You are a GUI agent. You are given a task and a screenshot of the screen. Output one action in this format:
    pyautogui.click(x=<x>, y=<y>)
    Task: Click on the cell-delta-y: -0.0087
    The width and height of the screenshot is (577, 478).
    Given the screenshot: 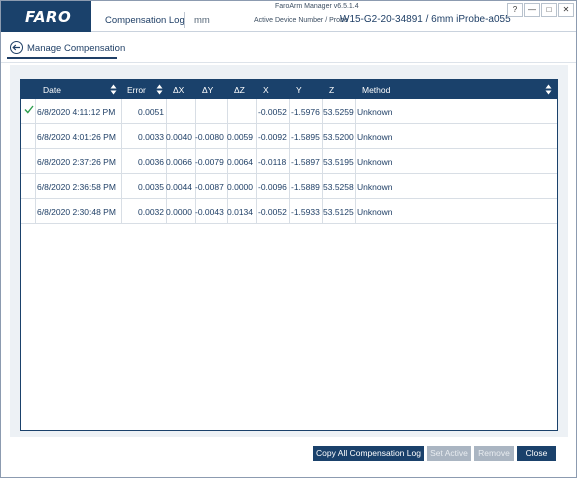 What is the action you would take?
    pyautogui.click(x=209, y=187)
    